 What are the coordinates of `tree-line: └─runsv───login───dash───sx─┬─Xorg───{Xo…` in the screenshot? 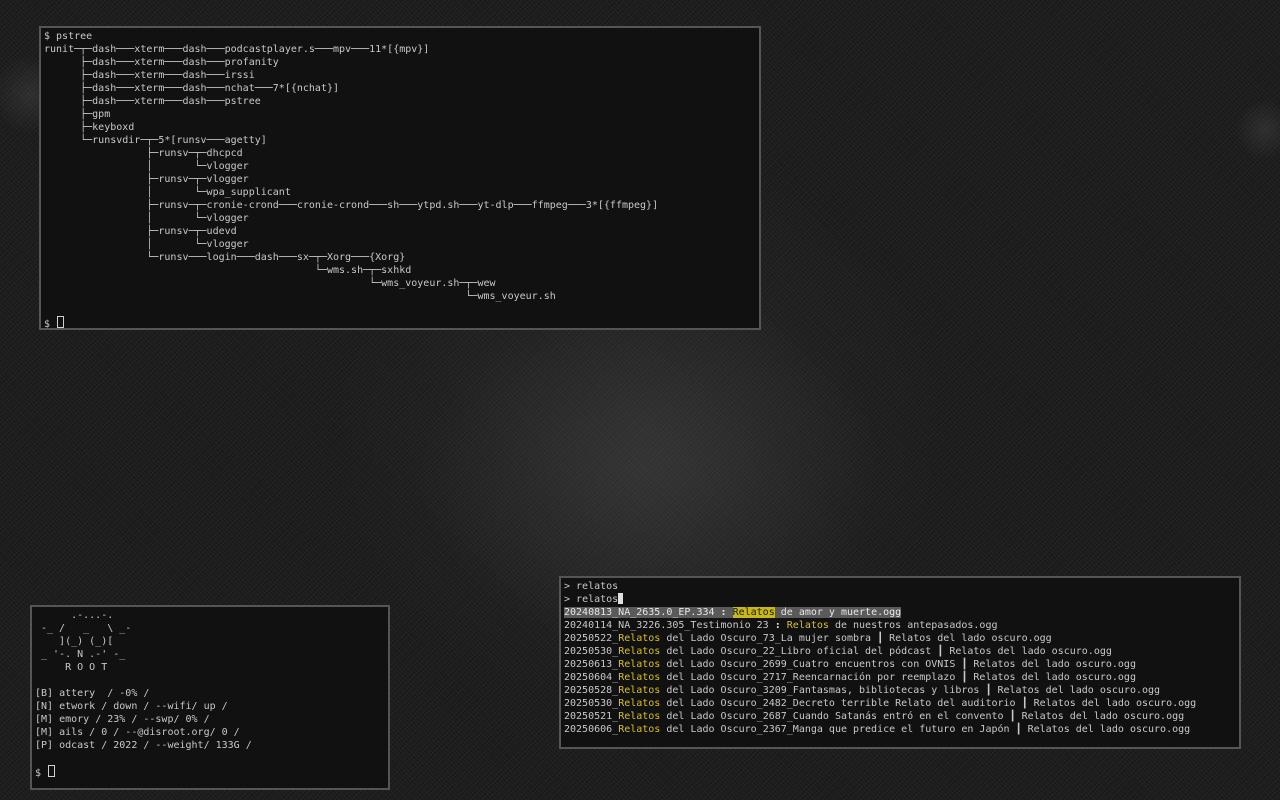 It's located at (225, 257).